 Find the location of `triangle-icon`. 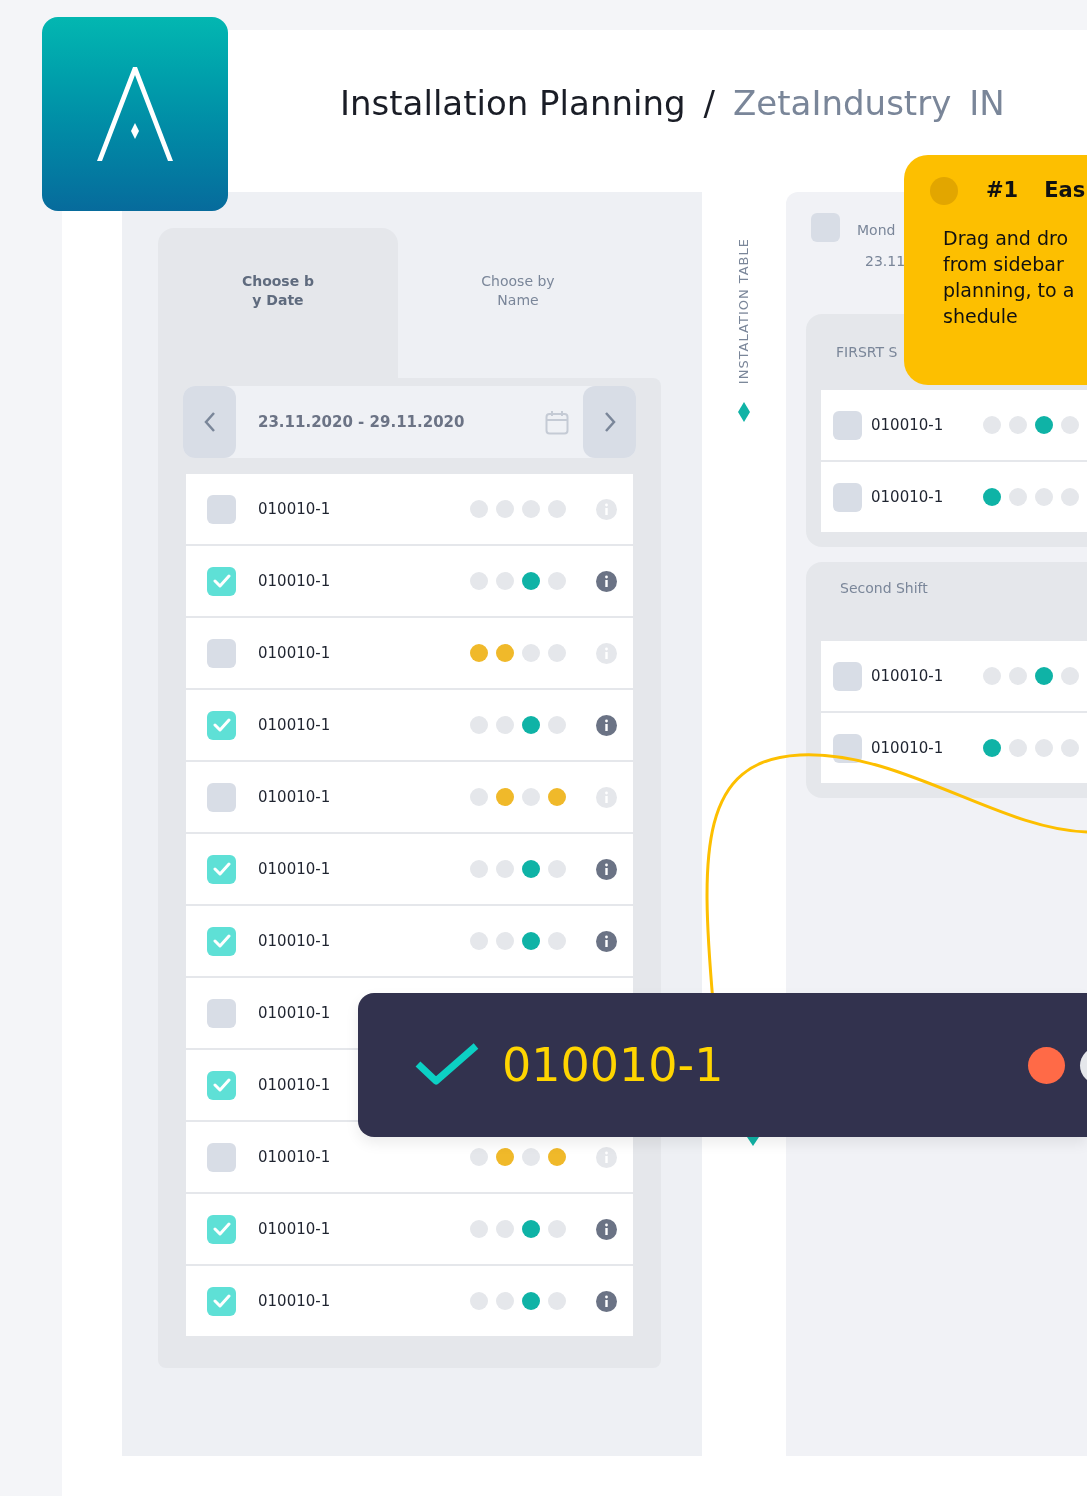

triangle-icon is located at coordinates (753, 1141).